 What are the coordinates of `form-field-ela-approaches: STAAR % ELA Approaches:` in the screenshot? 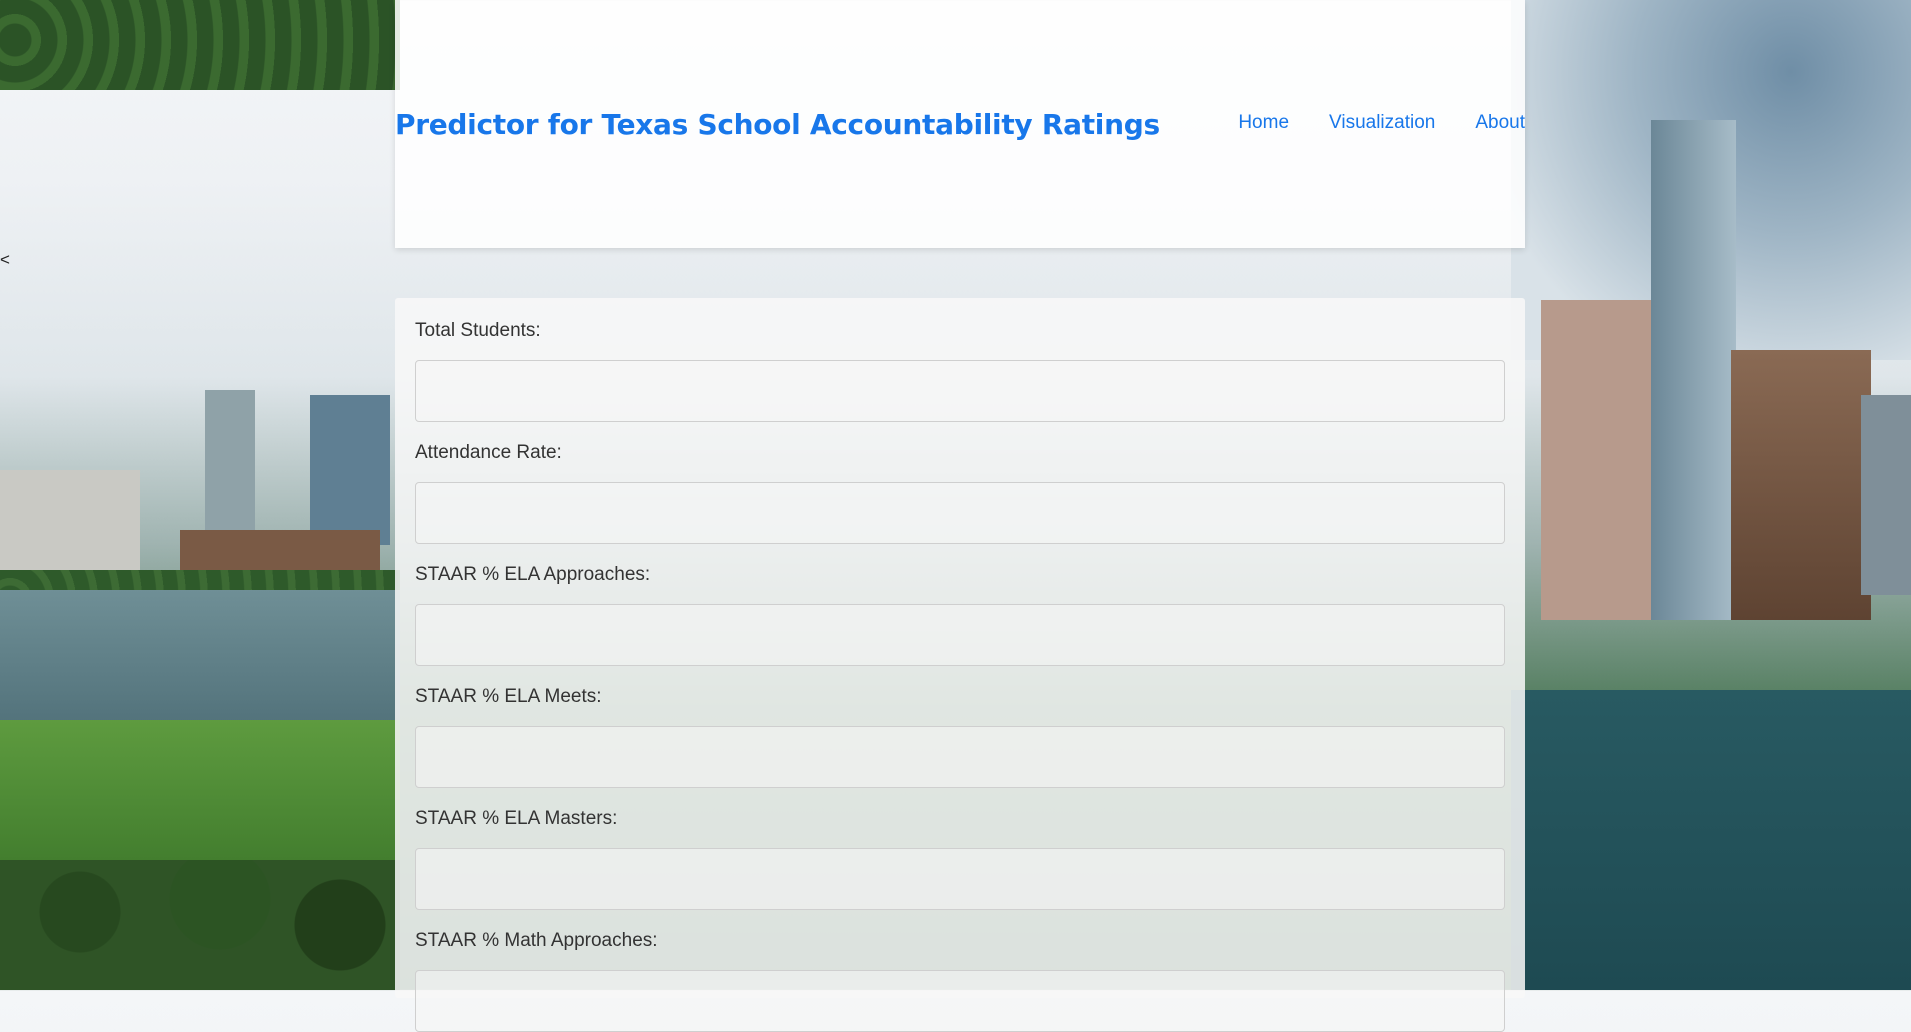 It's located at (960, 615).